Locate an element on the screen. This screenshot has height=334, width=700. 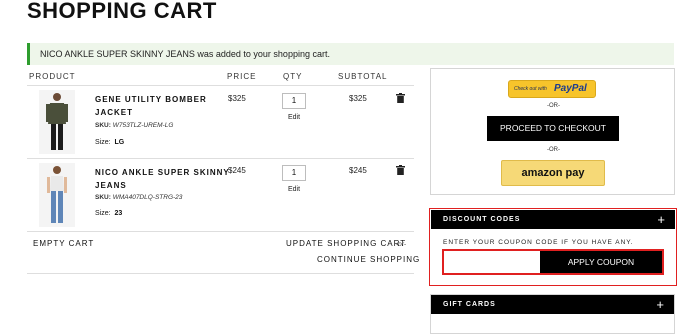
col-header-product: PRODUCT is located at coordinates (52, 76).